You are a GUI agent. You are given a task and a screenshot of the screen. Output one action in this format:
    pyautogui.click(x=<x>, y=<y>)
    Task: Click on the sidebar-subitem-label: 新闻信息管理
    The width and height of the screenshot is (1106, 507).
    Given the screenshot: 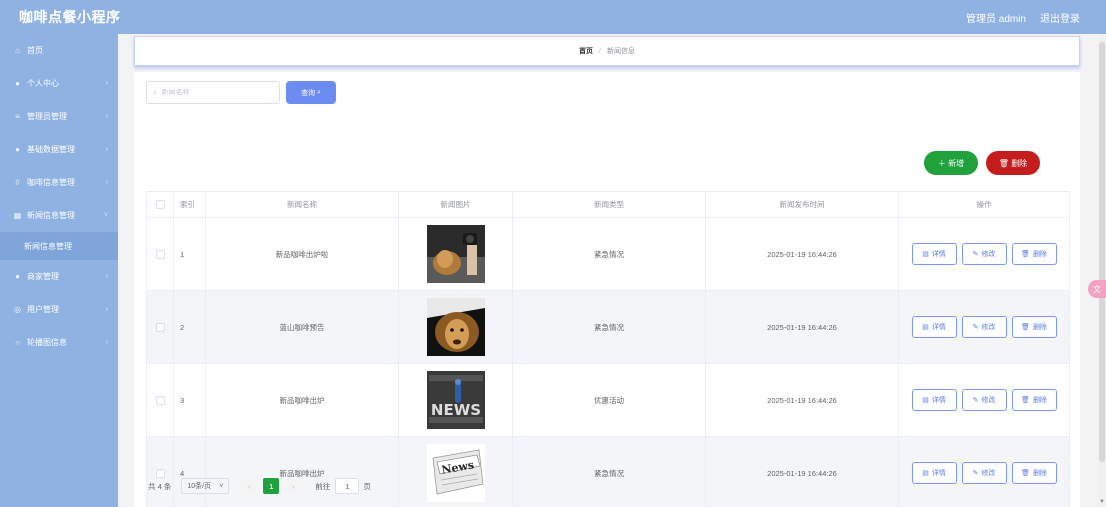 What is the action you would take?
    pyautogui.click(x=48, y=246)
    